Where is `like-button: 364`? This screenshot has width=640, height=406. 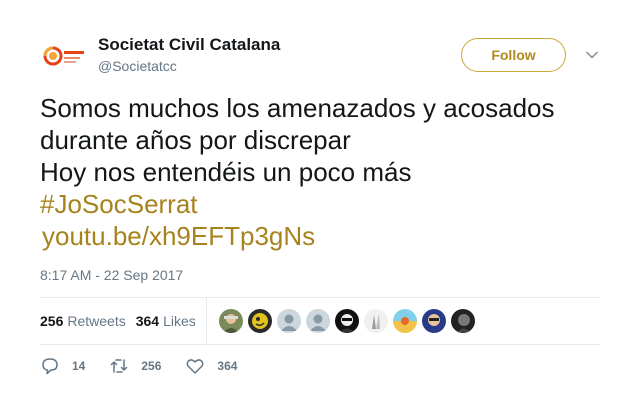 like-button: 364 is located at coordinates (211, 366).